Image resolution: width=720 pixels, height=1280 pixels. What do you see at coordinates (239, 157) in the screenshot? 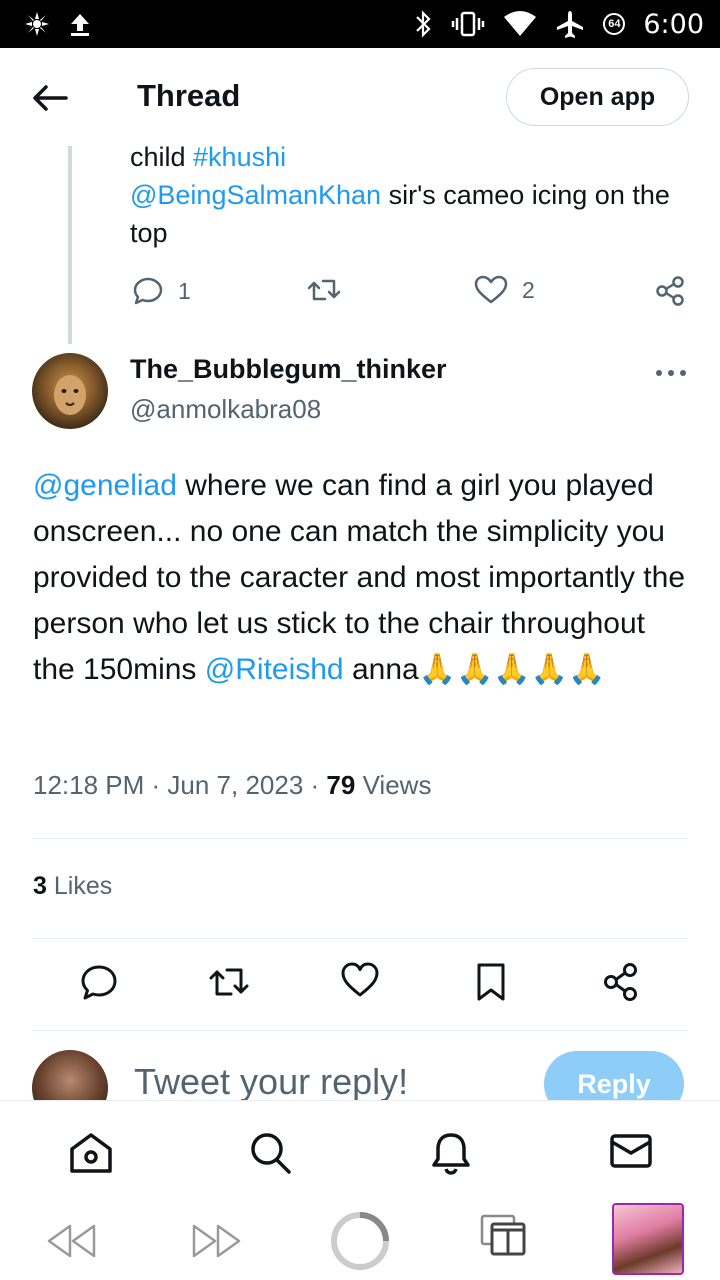
I see `hashtag-link: #khushi` at bounding box center [239, 157].